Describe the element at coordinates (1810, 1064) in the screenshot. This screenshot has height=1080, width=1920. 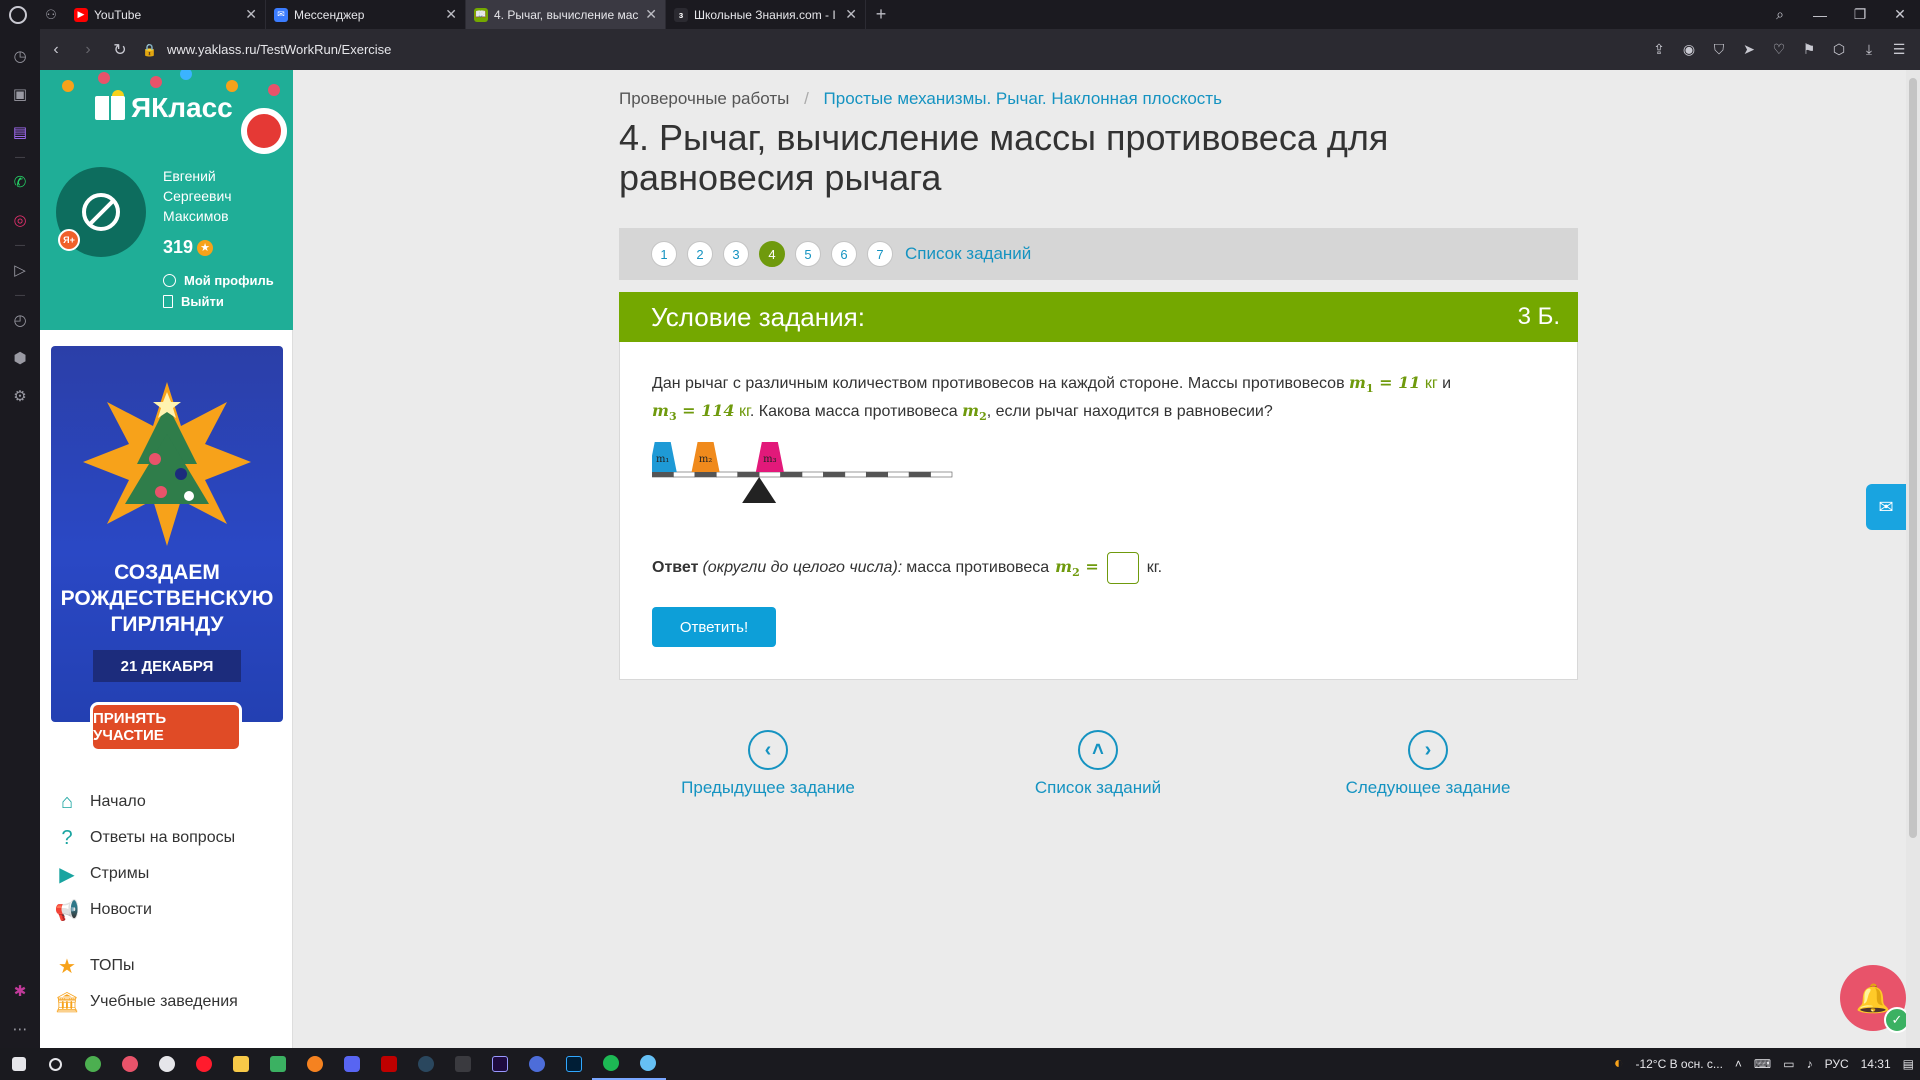
I see `volume-icon: ♪` at that location.